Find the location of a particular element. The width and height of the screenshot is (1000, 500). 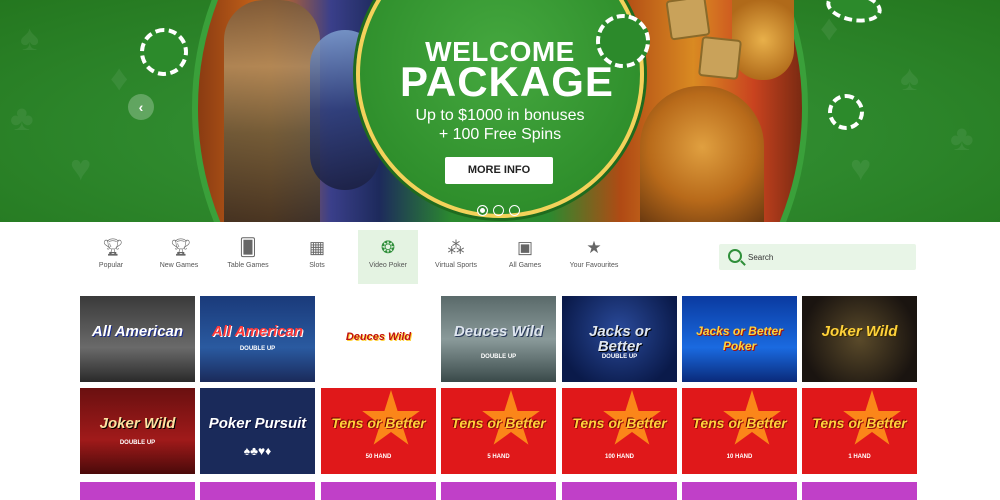

category-your-favourites: ★ Your Favourites is located at coordinates (594, 257).